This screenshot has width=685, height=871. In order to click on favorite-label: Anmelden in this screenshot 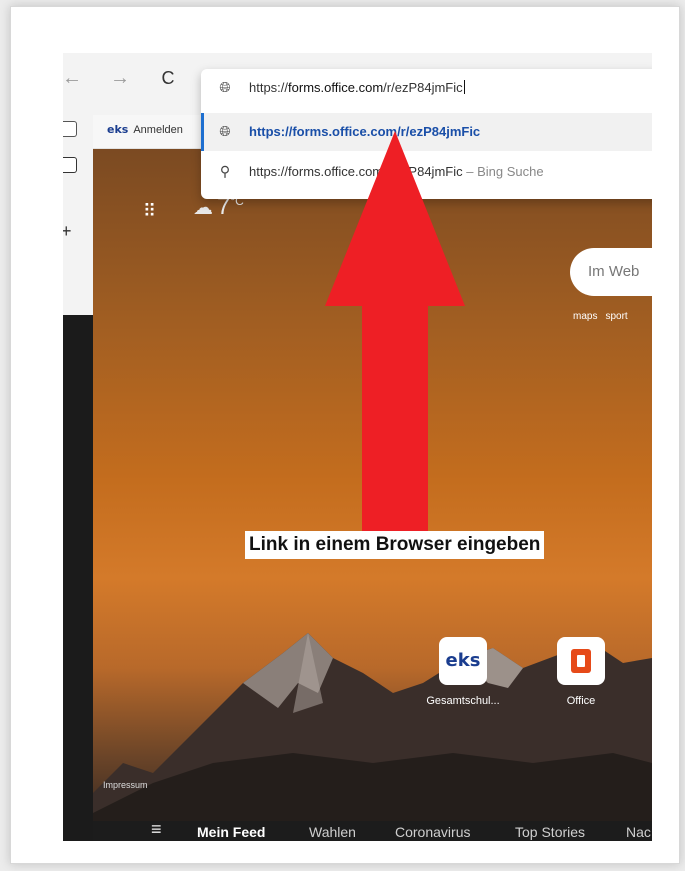, I will do `click(158, 130)`.